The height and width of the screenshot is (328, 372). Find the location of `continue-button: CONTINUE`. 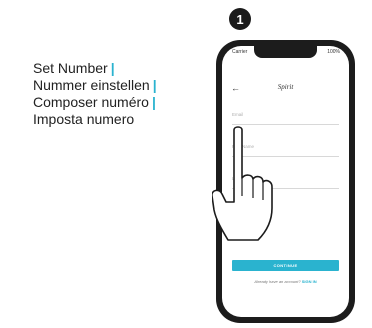

continue-button: CONTINUE is located at coordinates (285, 265).